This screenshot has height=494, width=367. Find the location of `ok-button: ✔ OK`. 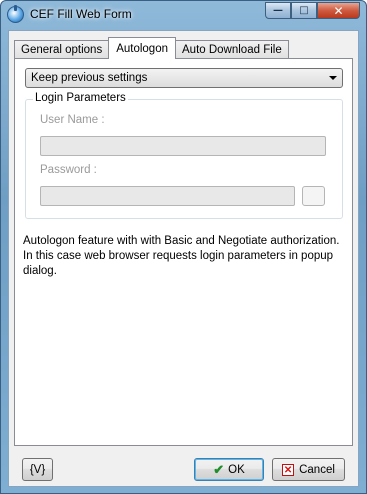

ok-button: ✔ OK is located at coordinates (229, 469).